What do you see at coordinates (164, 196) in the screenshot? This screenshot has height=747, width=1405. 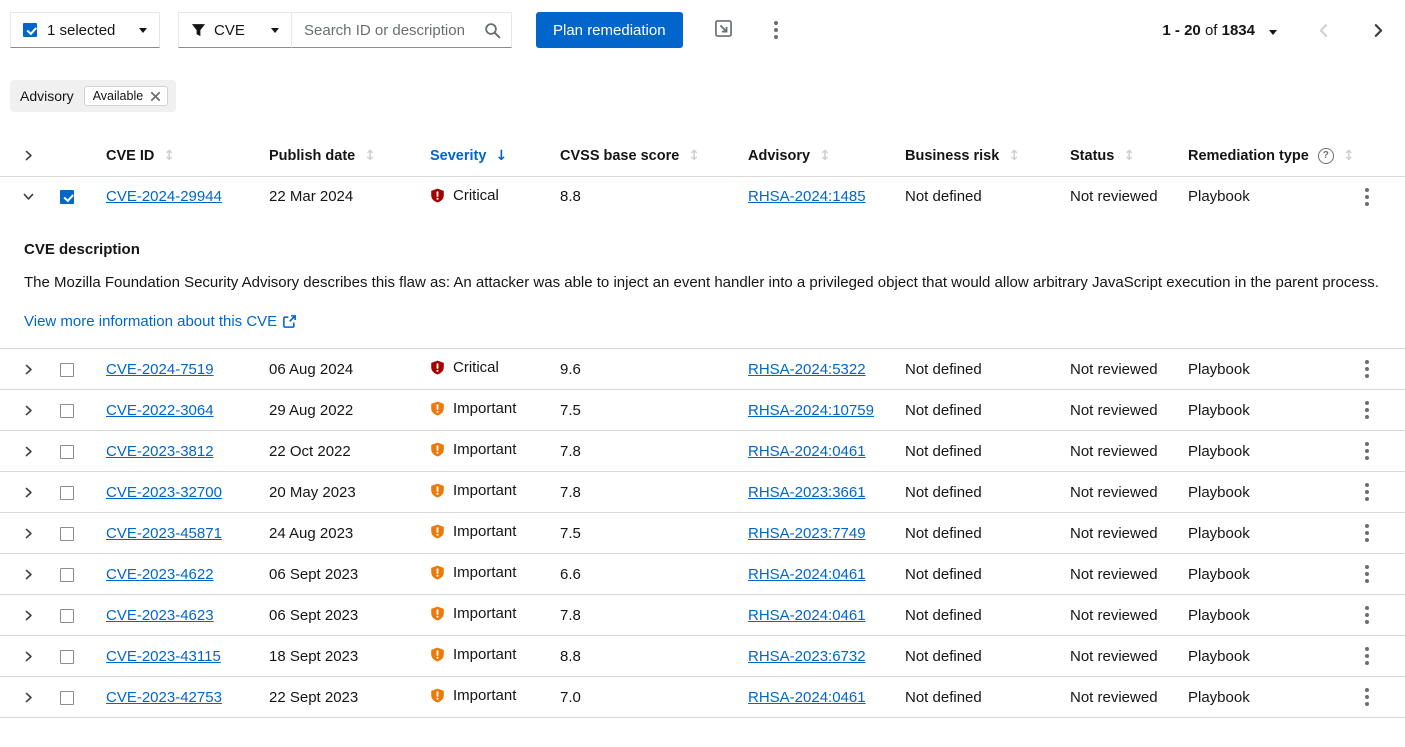 I see `cve-link: CVE-2024-29944` at bounding box center [164, 196].